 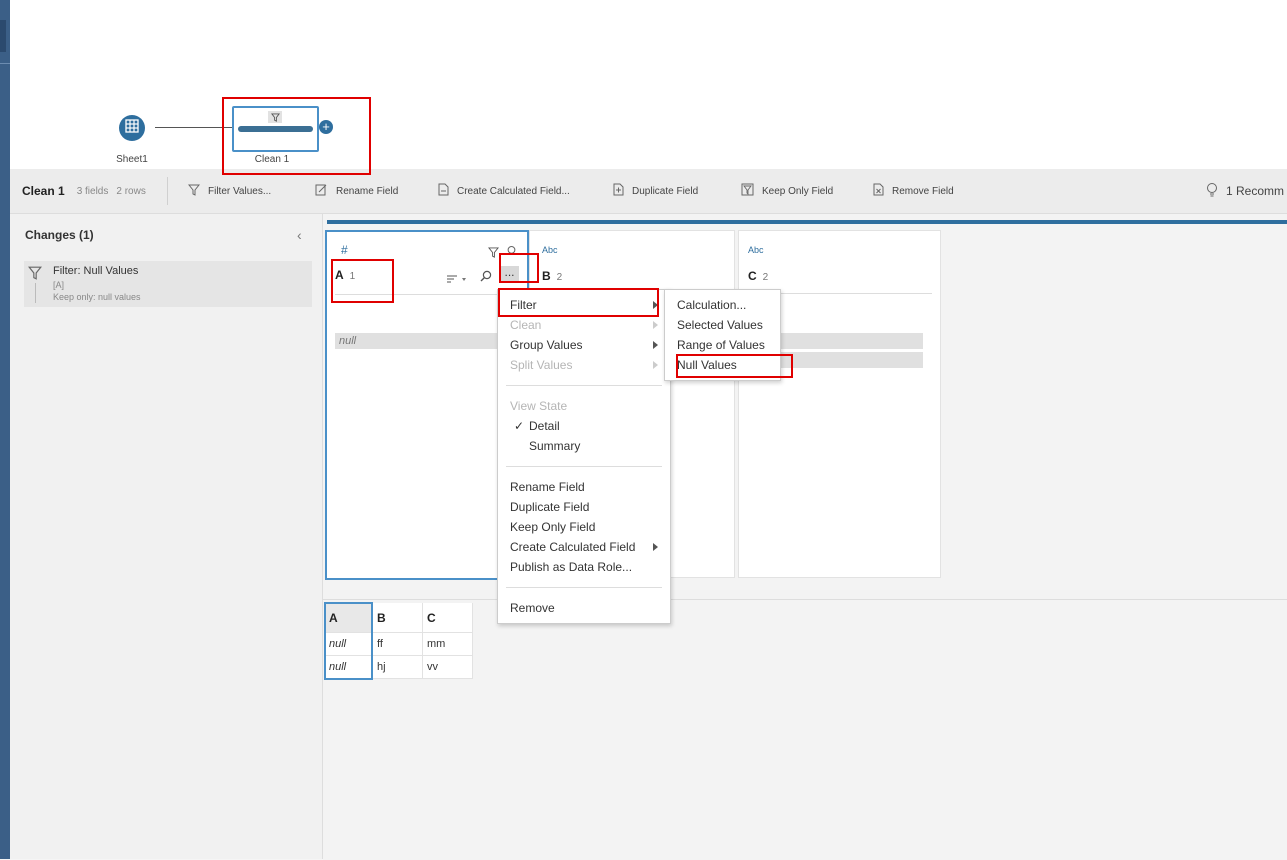 I want to click on change-item-title: Filter: Null Values, so click(x=96, y=271).